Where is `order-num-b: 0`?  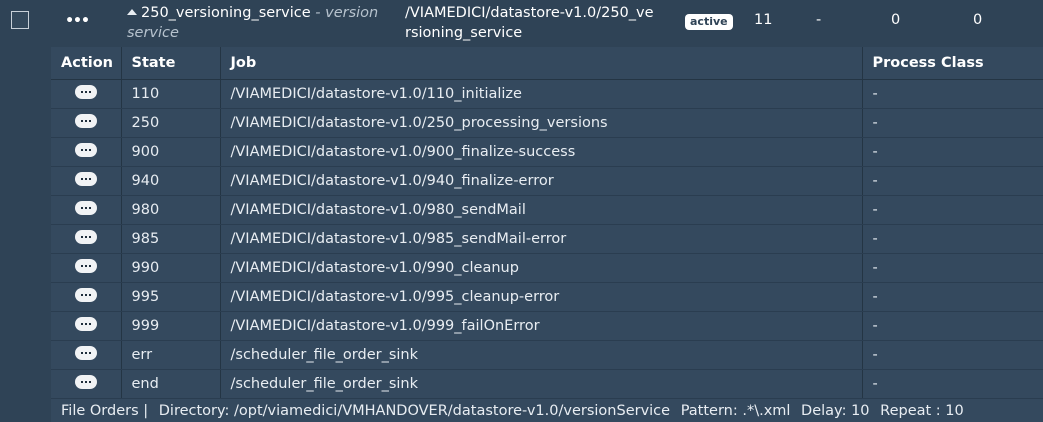 order-num-b: 0 is located at coordinates (978, 20).